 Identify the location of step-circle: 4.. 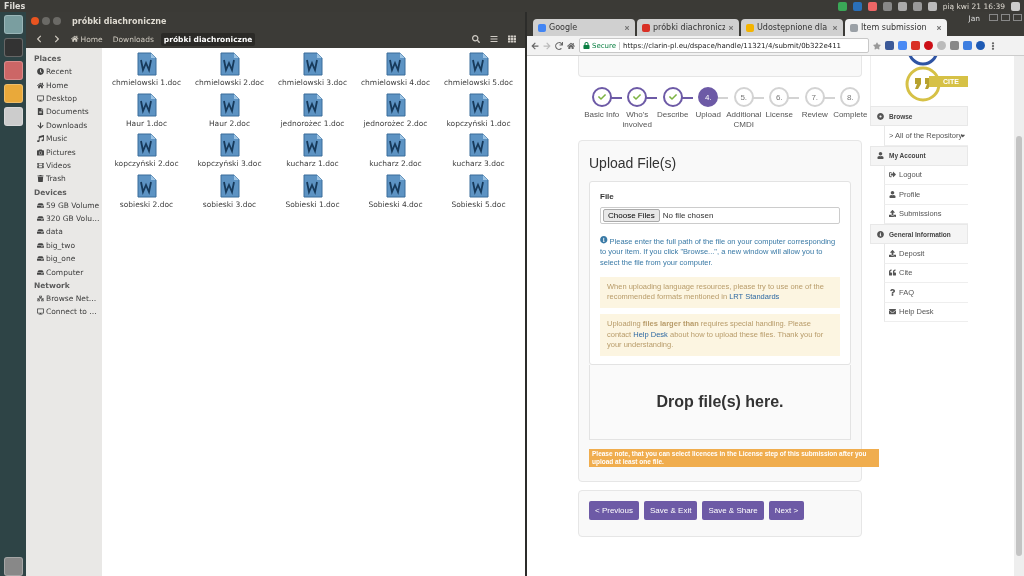
(708, 97).